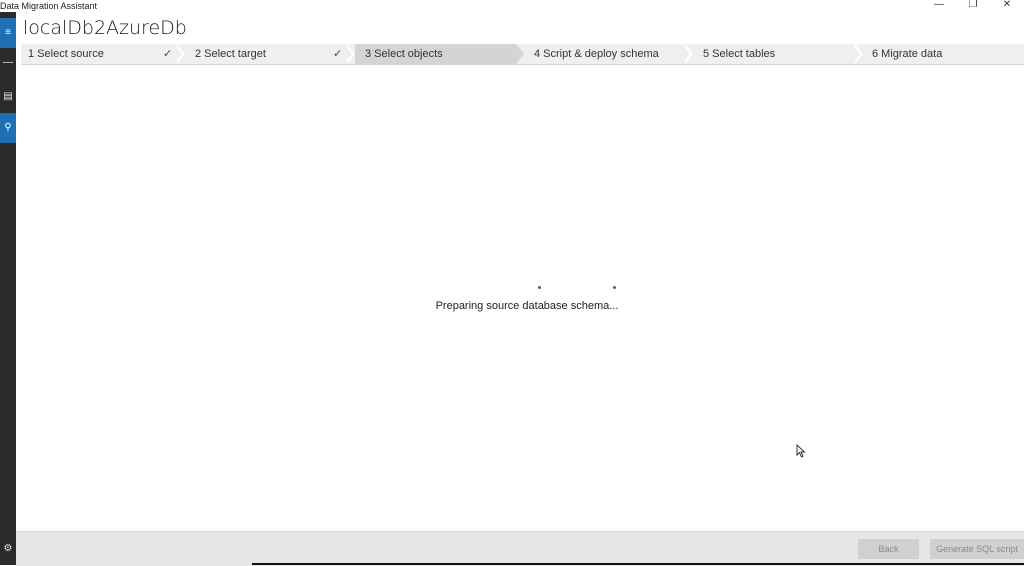  Describe the element at coordinates (8, 128) in the screenshot. I see `rail-item-migration-icon: ⚲` at that location.